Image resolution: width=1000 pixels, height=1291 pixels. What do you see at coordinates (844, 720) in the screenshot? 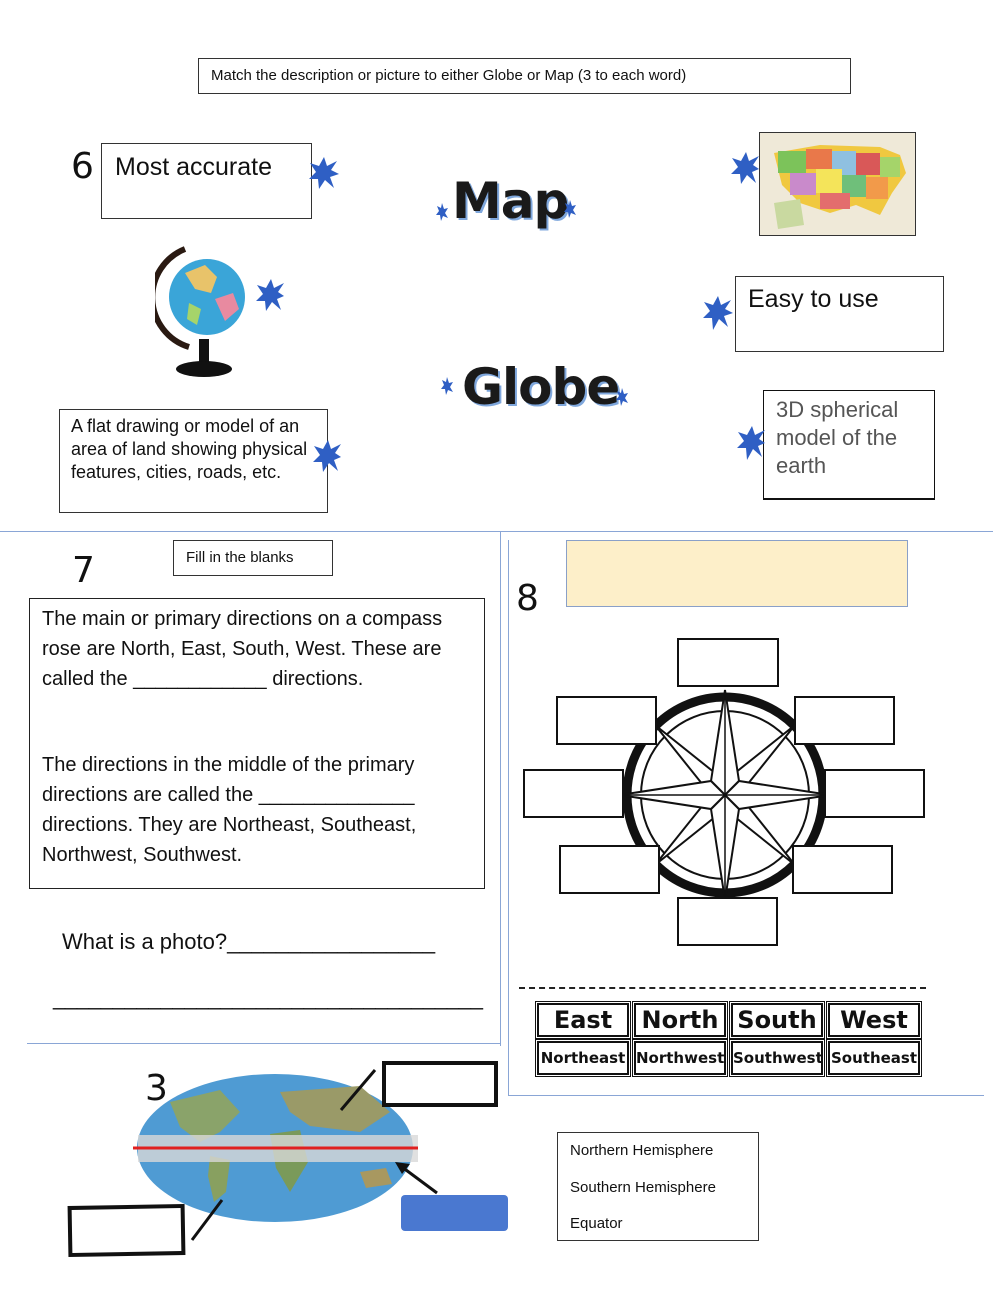
I see `compass-blank-northeast` at bounding box center [844, 720].